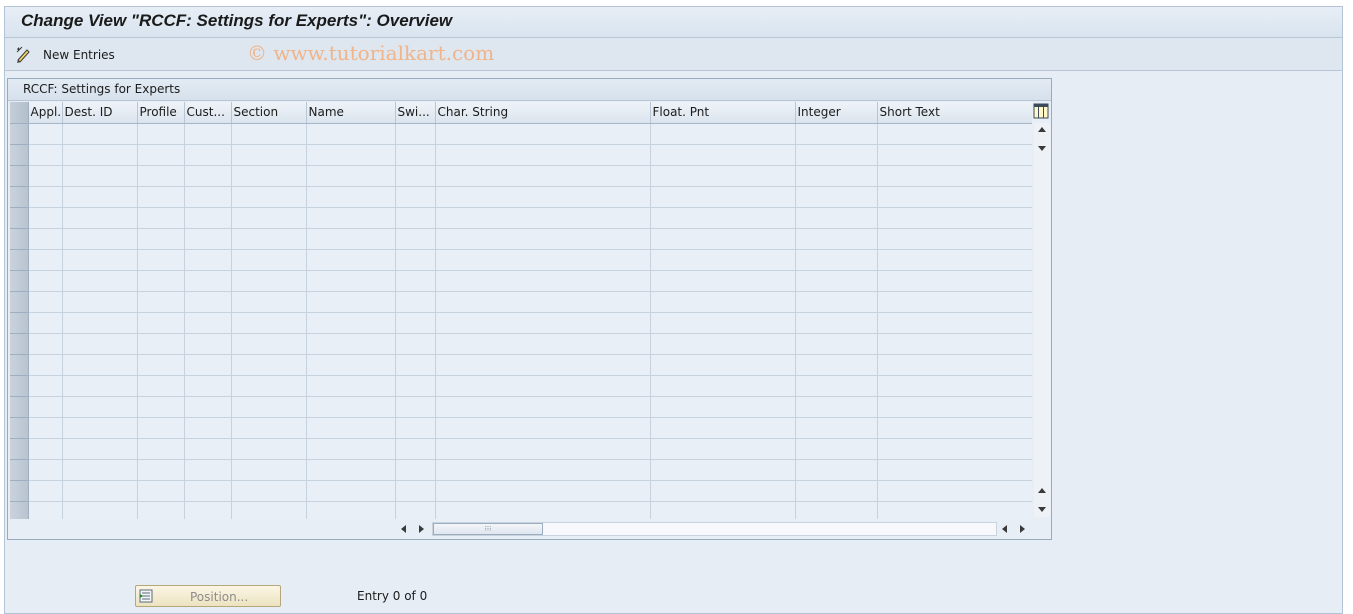  Describe the element at coordinates (161, 113) in the screenshot. I see `column-header-profile: Profile` at that location.